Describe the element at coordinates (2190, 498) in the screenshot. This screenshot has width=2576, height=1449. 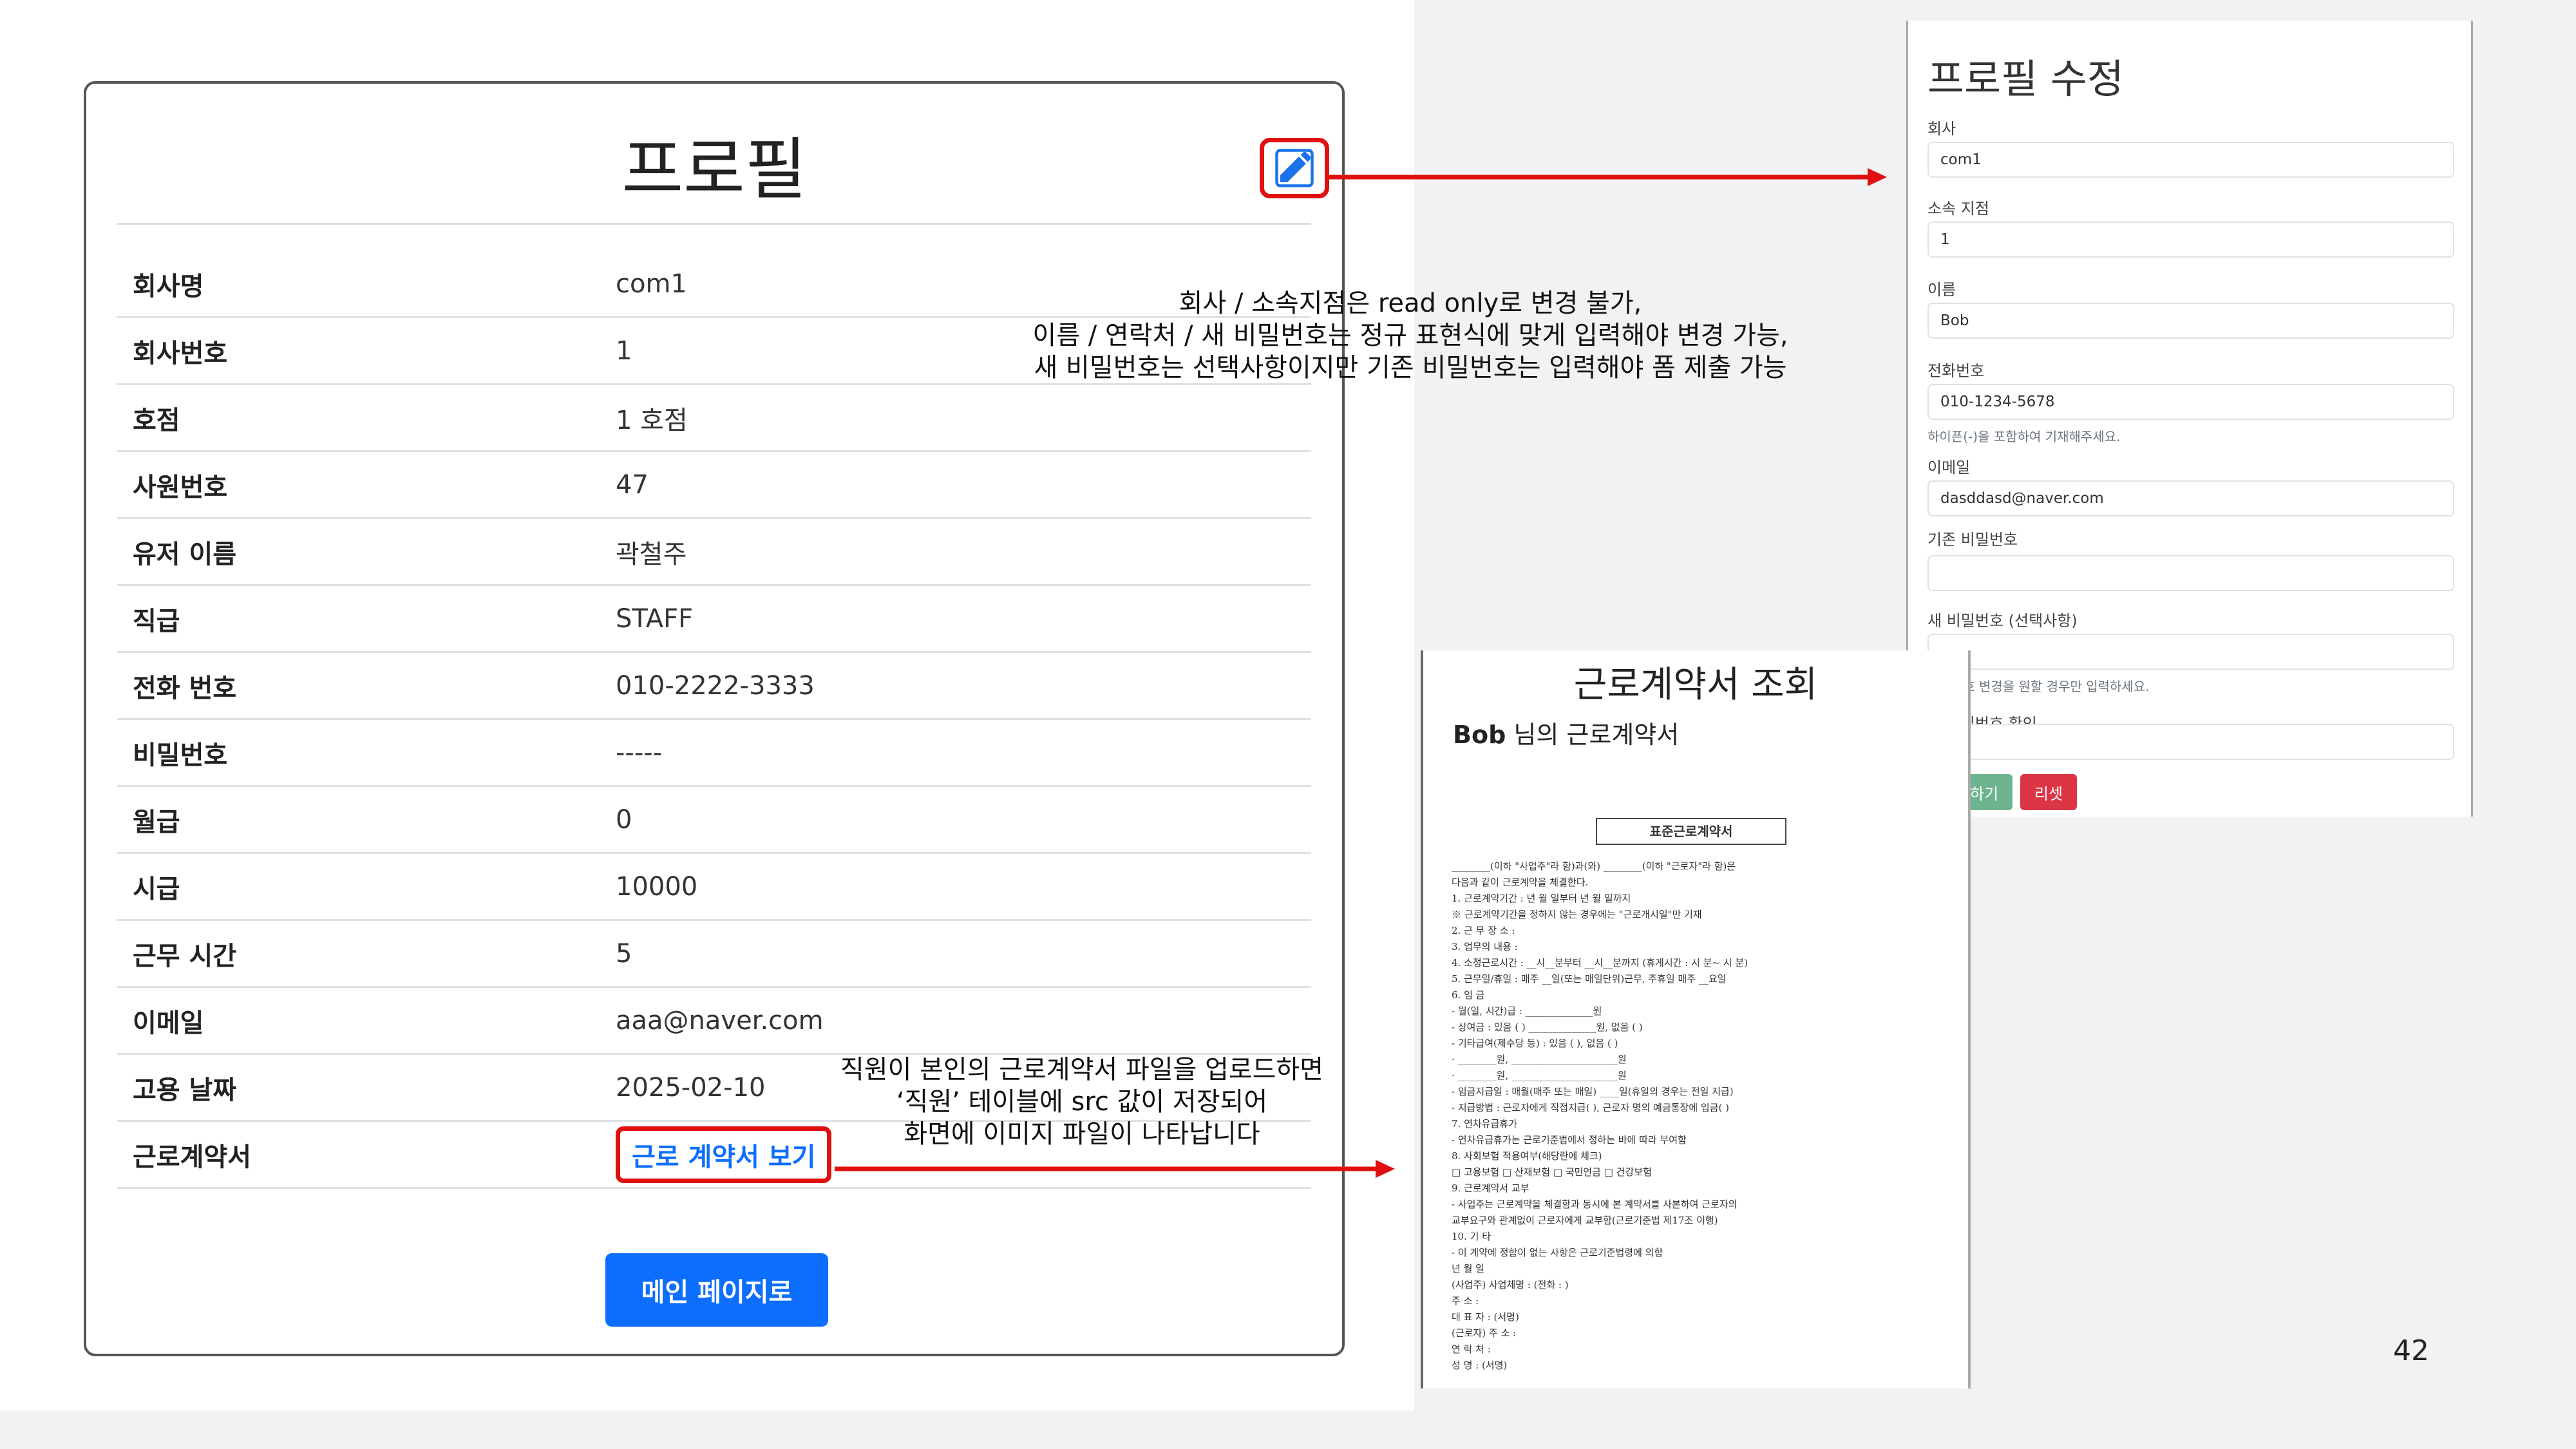
I see `email-field` at that location.